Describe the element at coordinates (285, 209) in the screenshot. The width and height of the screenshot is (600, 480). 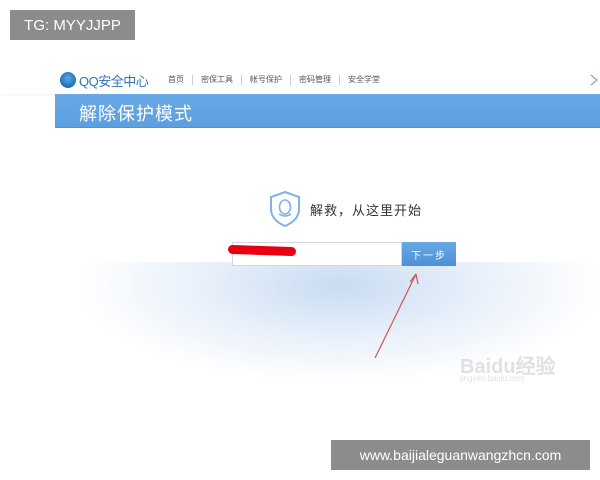
I see `shield-qq-icon` at that location.